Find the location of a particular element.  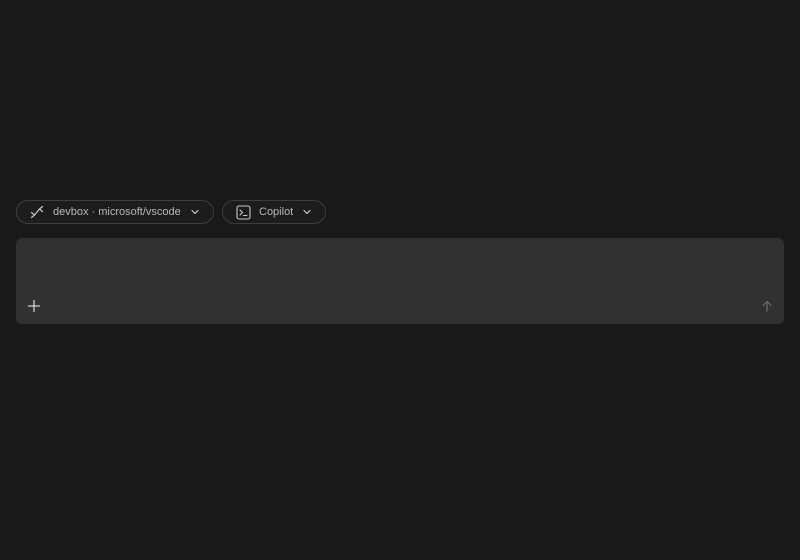

agent-selector-label: Copilot is located at coordinates (276, 212).